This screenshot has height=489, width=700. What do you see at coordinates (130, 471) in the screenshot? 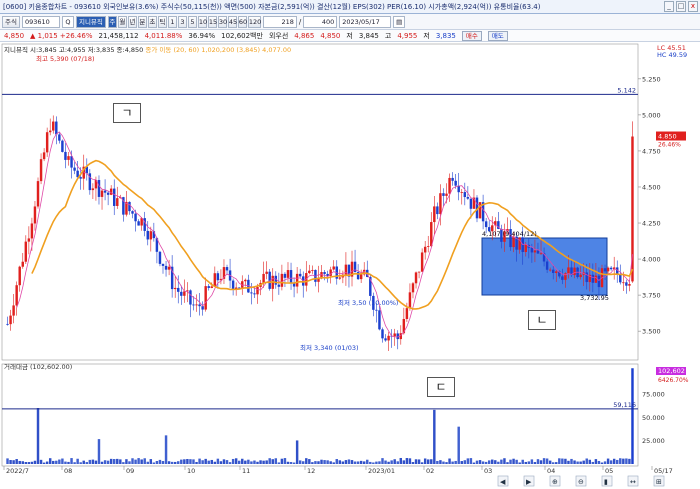
I see `x-tick-label: 09` at bounding box center [130, 471].